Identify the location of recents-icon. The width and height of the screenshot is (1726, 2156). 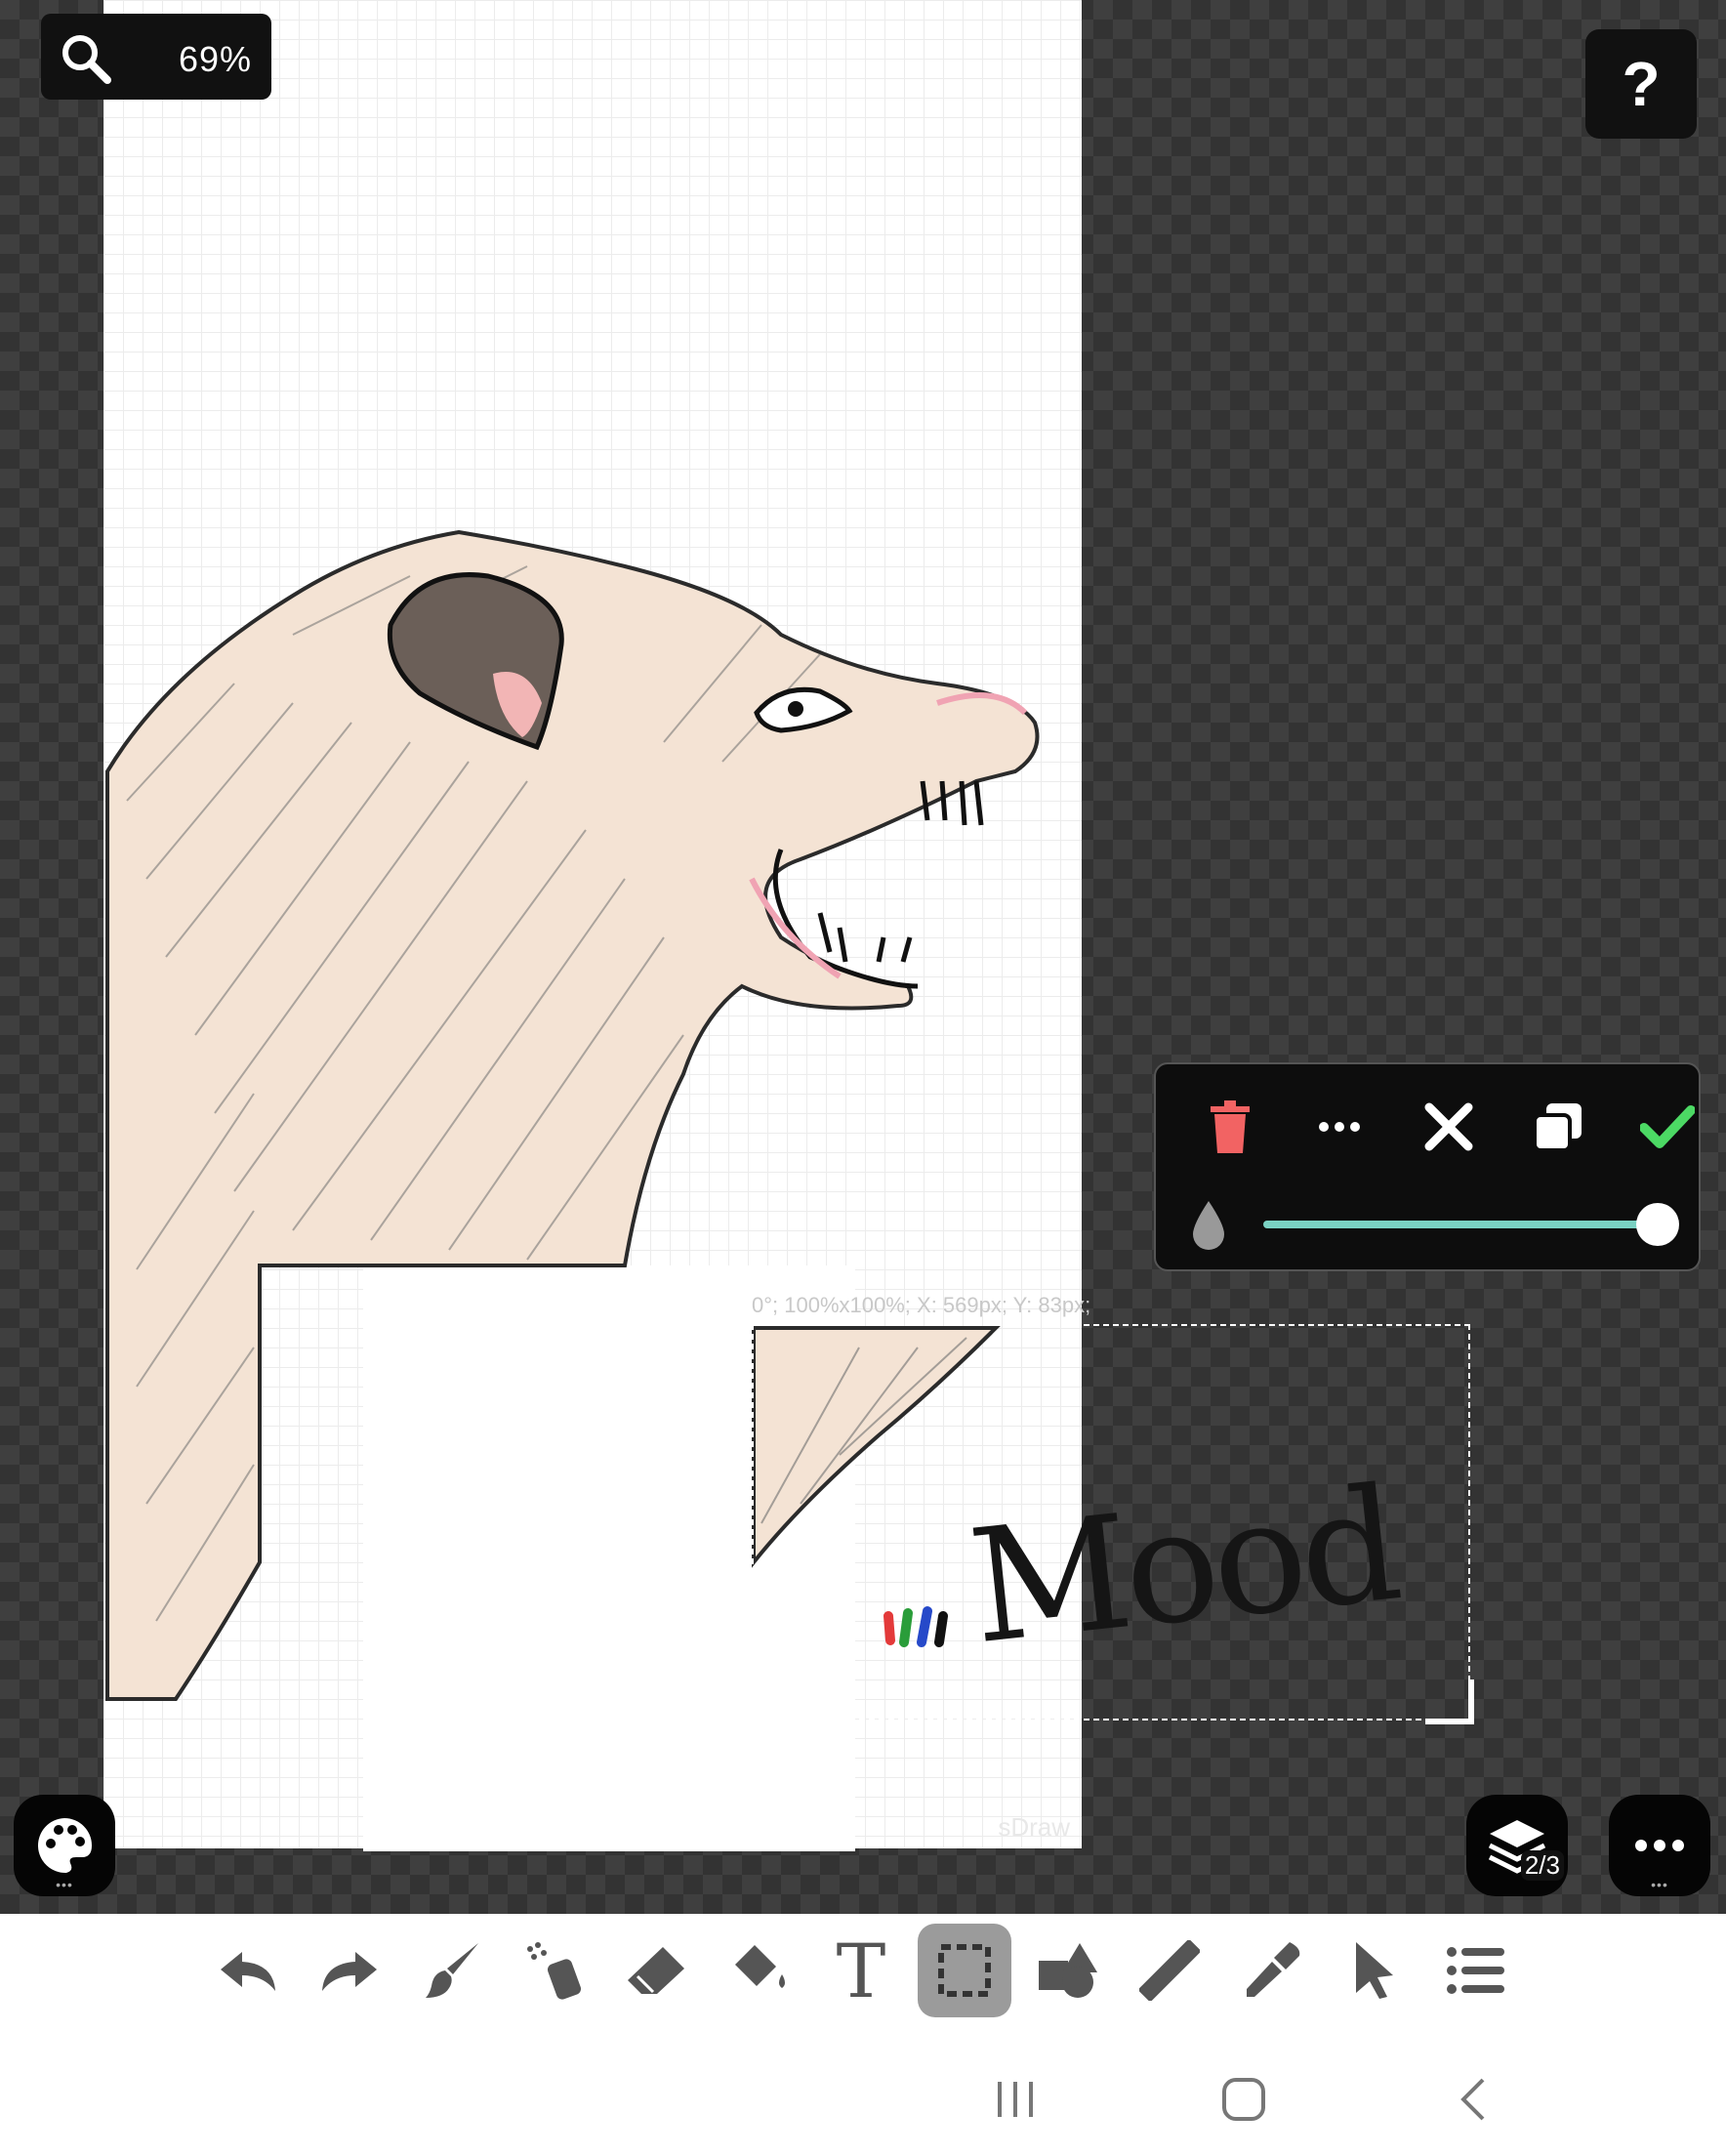
(1015, 2099).